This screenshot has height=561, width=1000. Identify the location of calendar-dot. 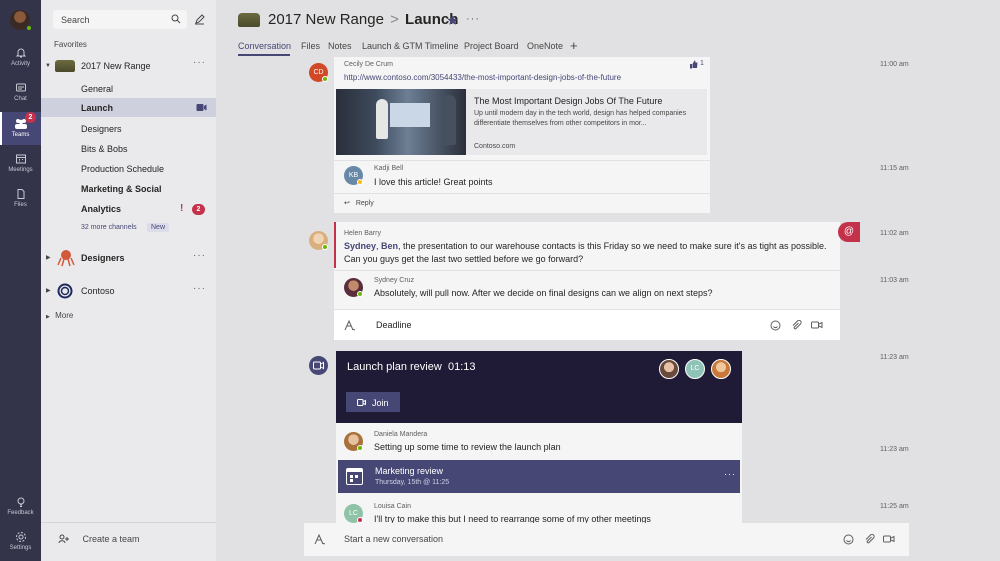
(356, 476).